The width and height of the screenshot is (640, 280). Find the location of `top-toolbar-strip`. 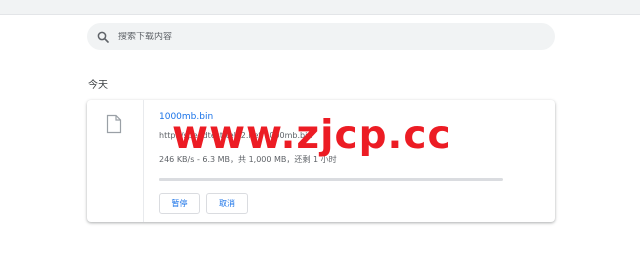

top-toolbar-strip is located at coordinates (320, 7).